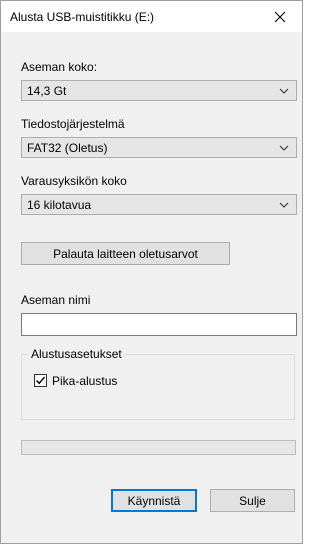 The width and height of the screenshot is (320, 544). Describe the element at coordinates (159, 147) in the screenshot. I see `filesystem-select: FAT32 (Oletus)` at that location.